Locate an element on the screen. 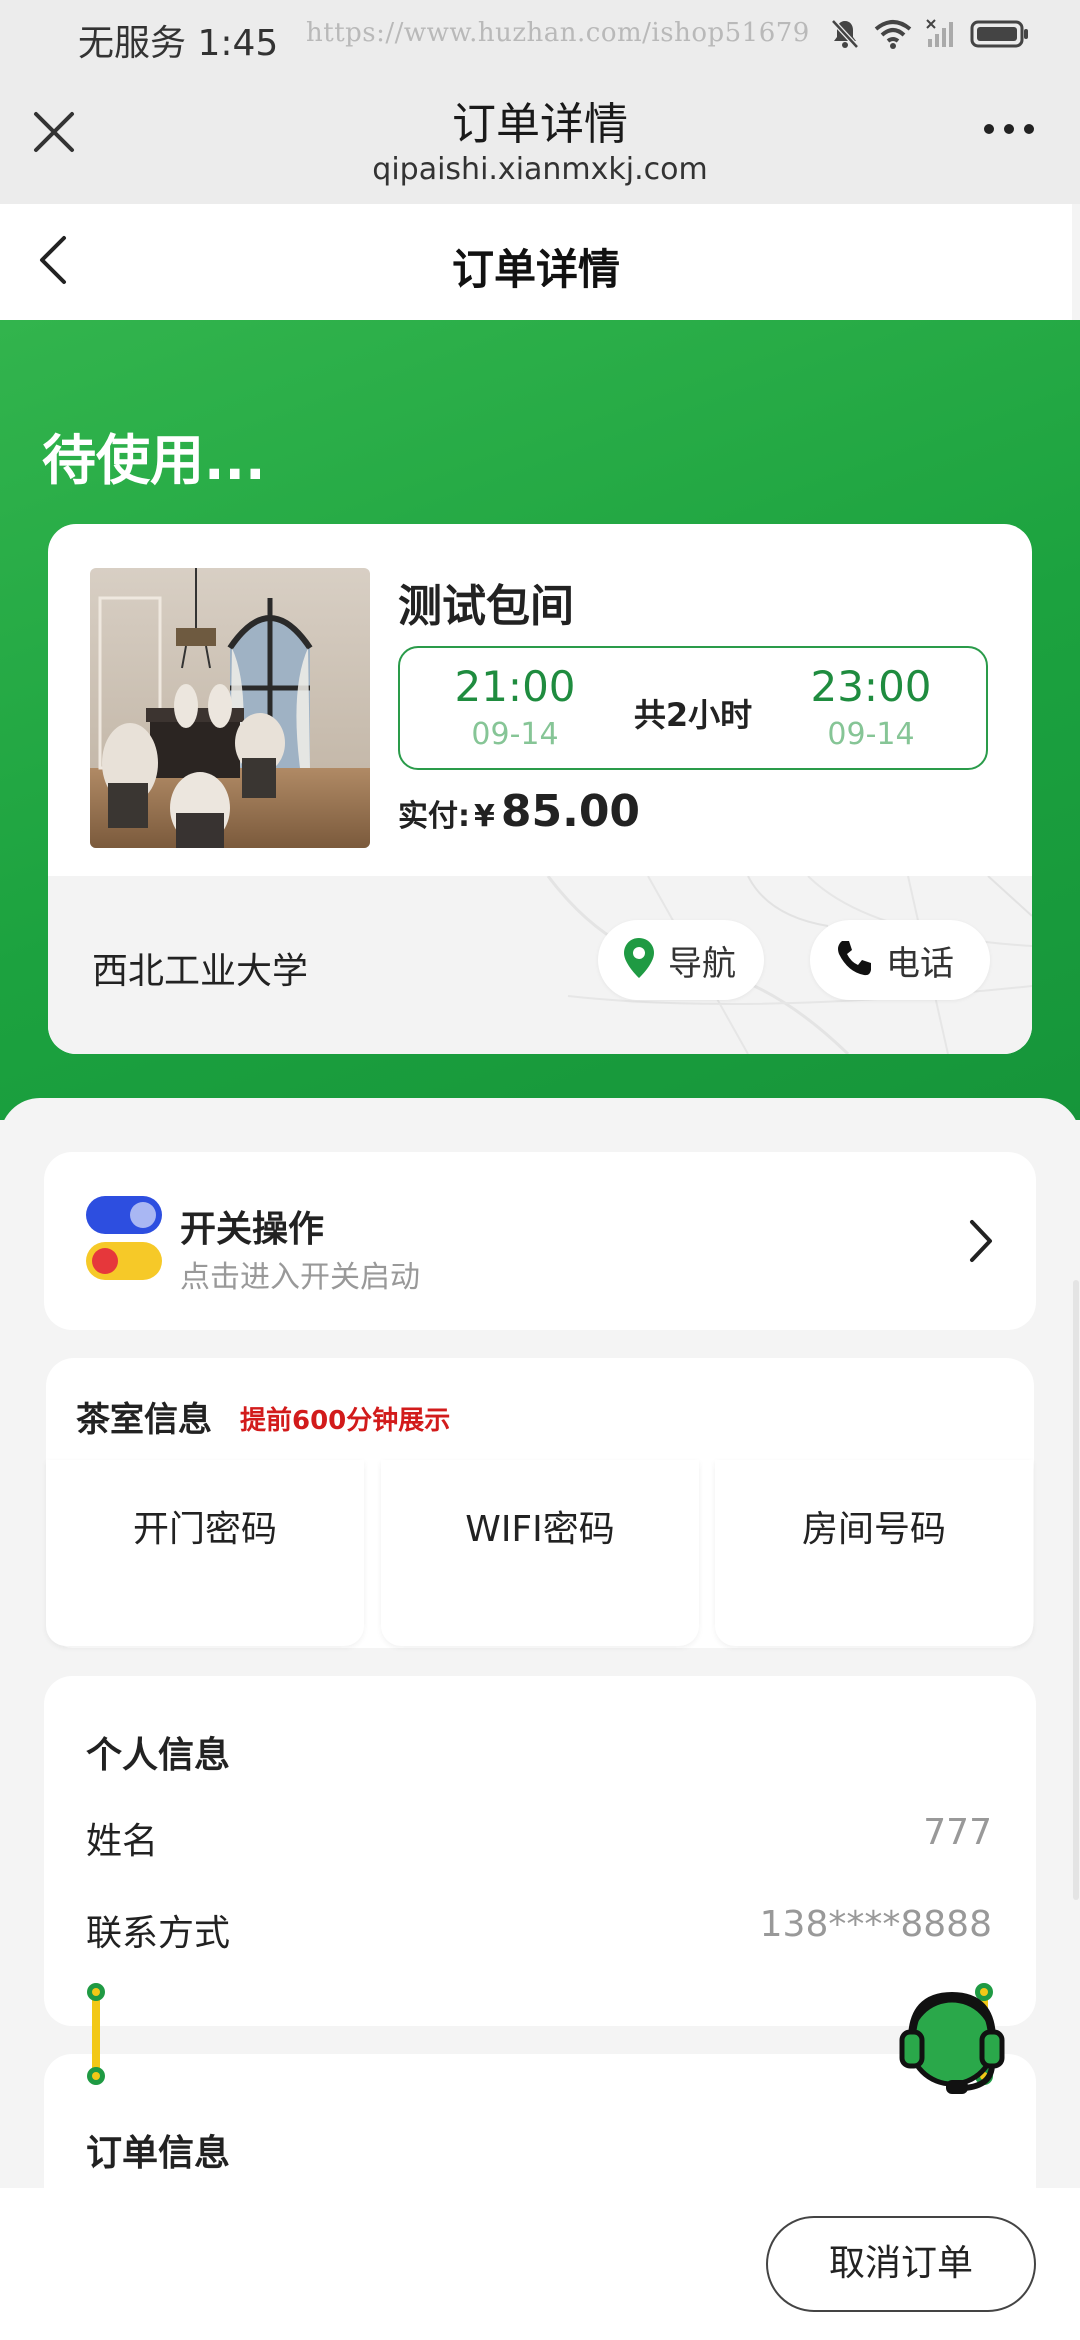  room-number-cell: 房间号码 is located at coordinates (874, 1553).